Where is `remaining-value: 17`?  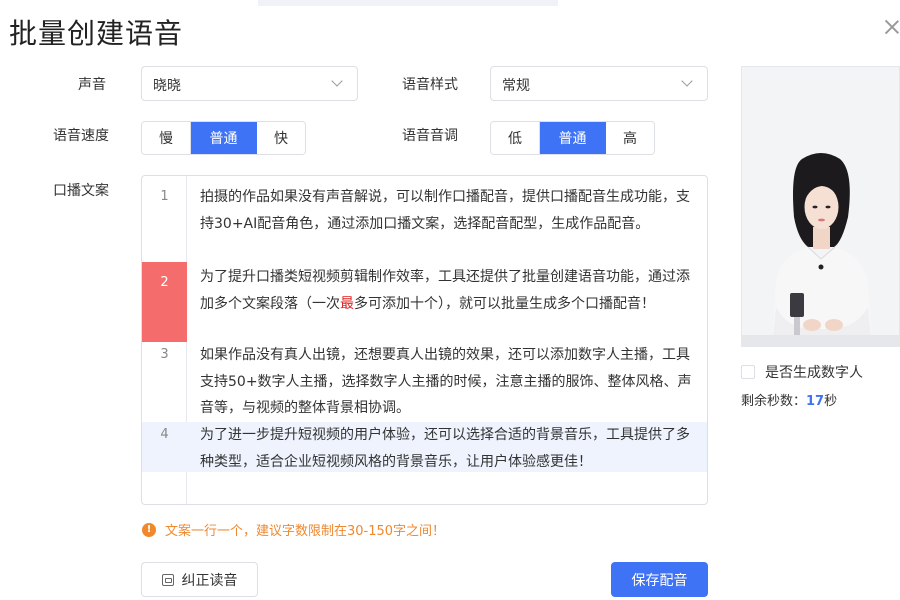
remaining-value: 17 is located at coordinates (815, 401).